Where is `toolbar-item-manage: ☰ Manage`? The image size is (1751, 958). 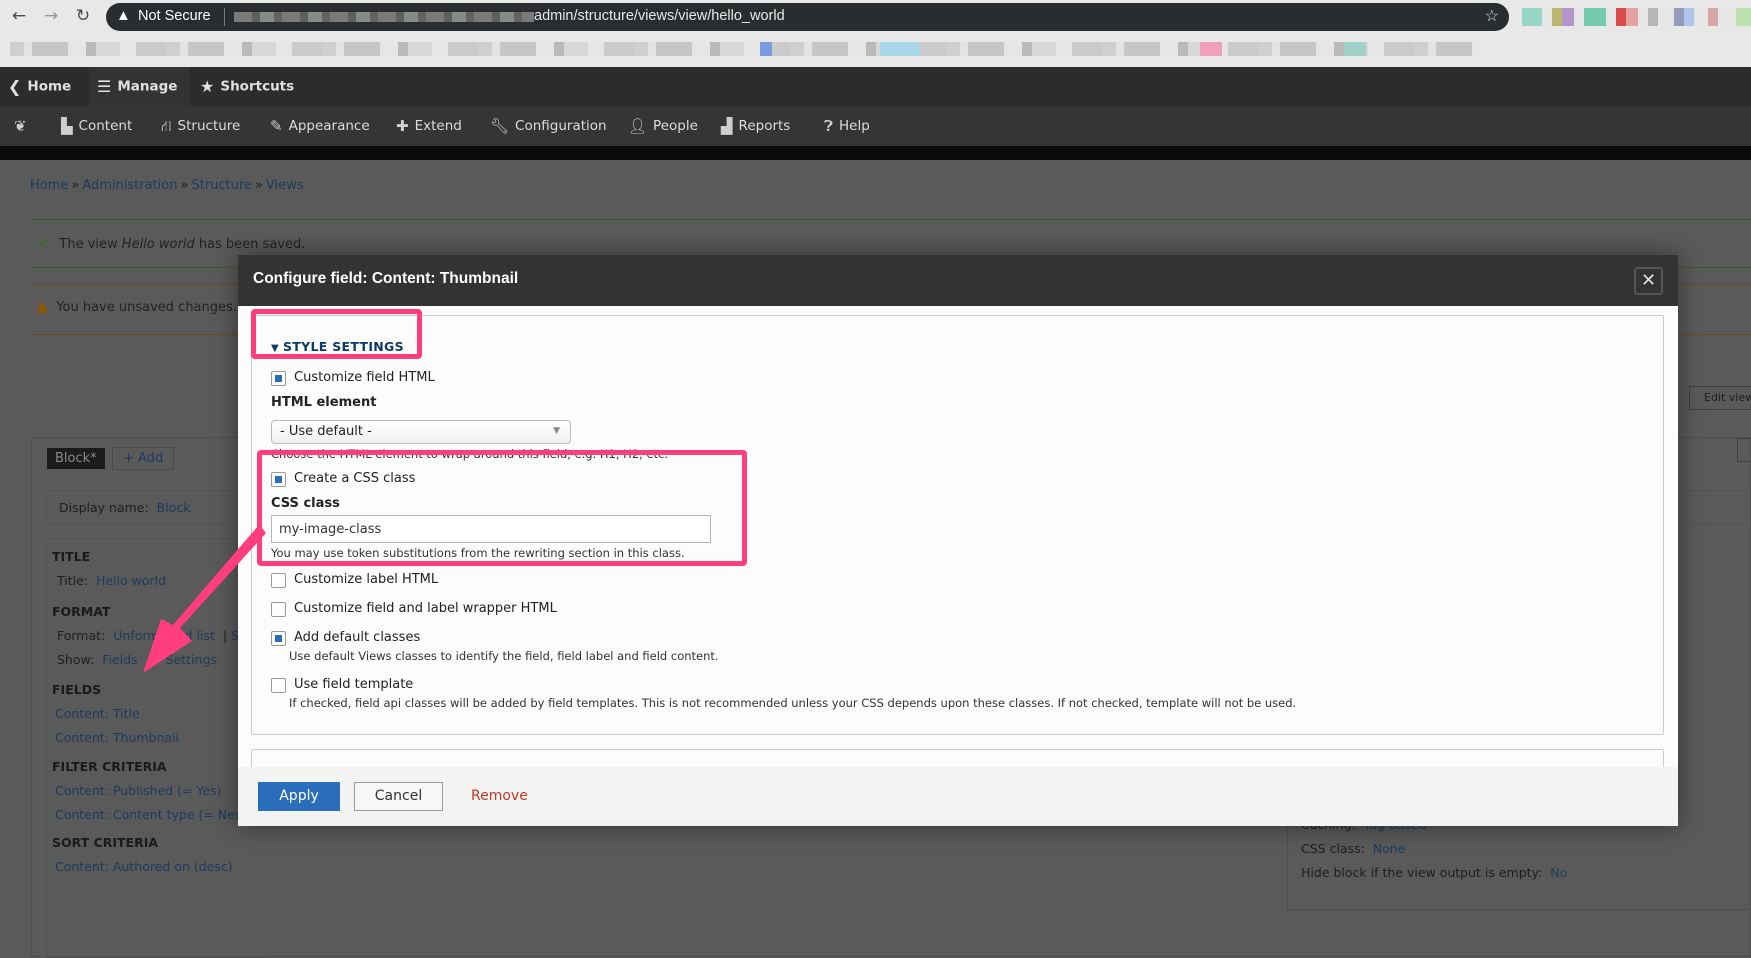 toolbar-item-manage: ☰ Manage is located at coordinates (139, 86).